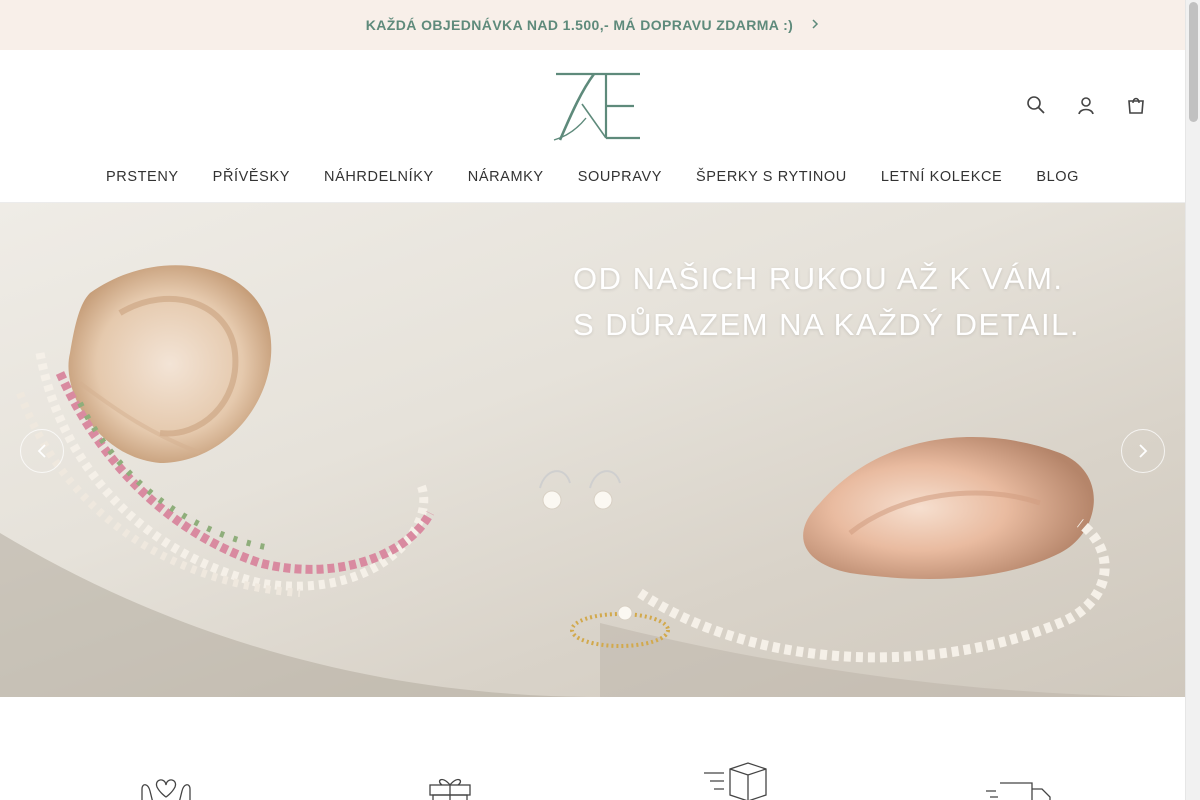 Image resolution: width=1200 pixels, height=800 pixels. Describe the element at coordinates (142, 177) in the screenshot. I see `nav-item-prsteny: PRSTENY` at that location.